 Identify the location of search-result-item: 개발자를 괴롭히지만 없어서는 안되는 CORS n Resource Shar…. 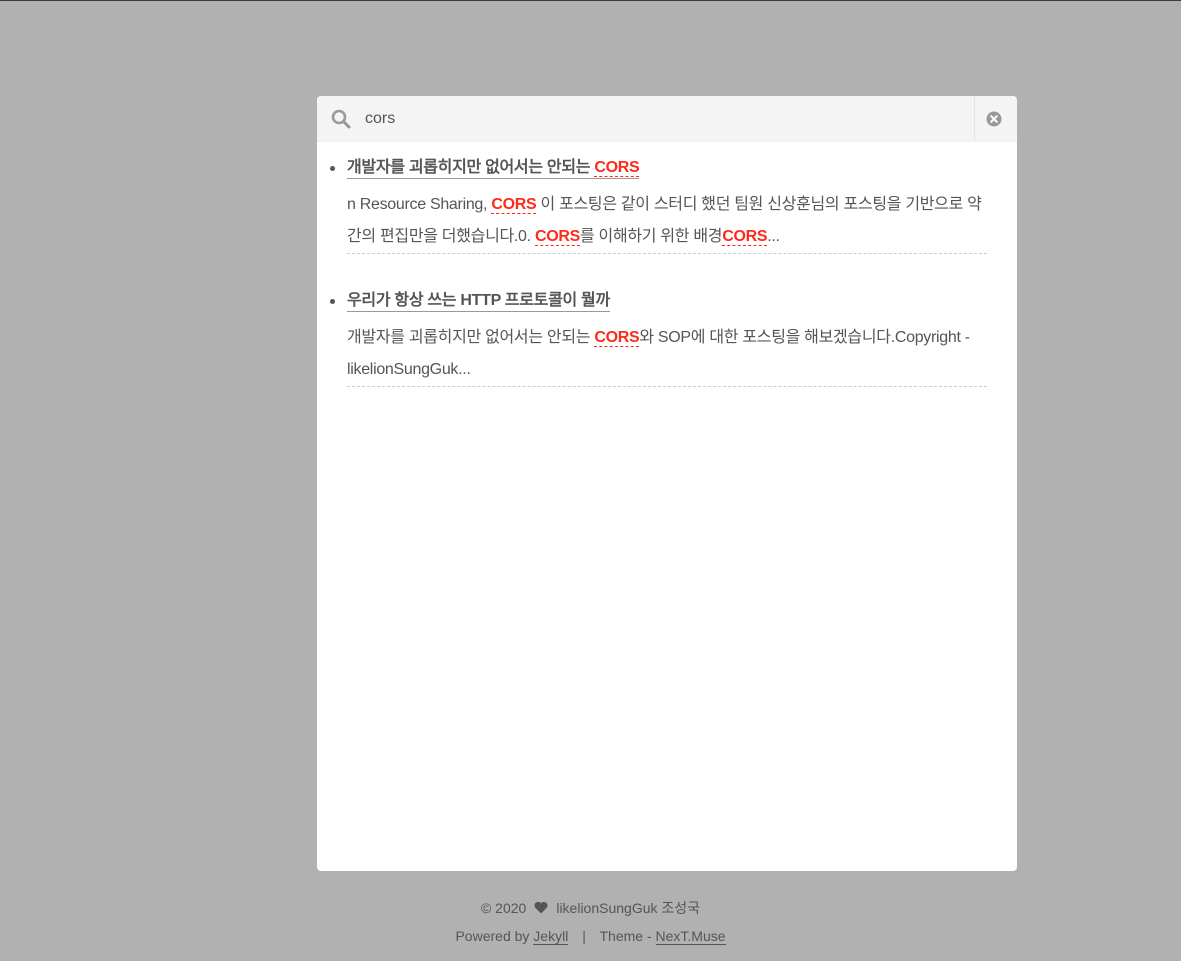
(658, 203).